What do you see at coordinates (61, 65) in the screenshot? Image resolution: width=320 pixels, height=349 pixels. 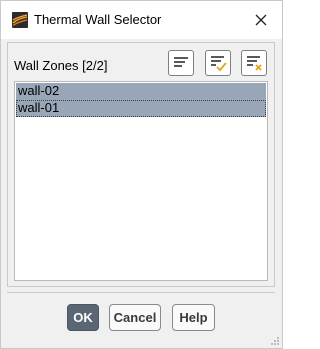 I see `wall-zones-label: Wall Zones [2/2]` at bounding box center [61, 65].